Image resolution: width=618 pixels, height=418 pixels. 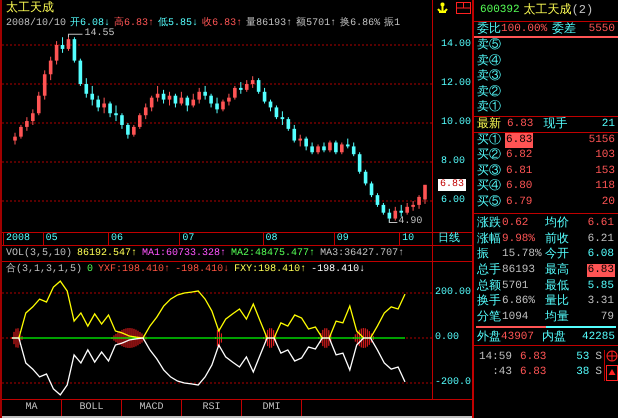 What do you see at coordinates (489, 317) in the screenshot?
I see `field-label: 分笔` at bounding box center [489, 317].